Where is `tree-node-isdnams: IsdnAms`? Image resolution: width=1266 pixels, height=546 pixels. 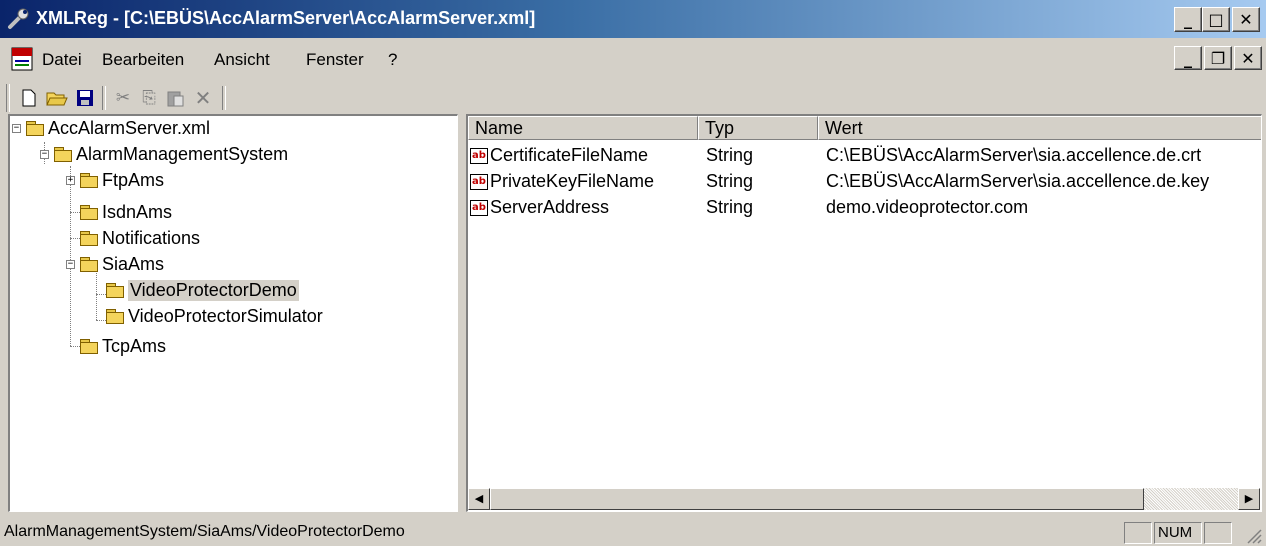 tree-node-isdnams: IsdnAms is located at coordinates (126, 212).